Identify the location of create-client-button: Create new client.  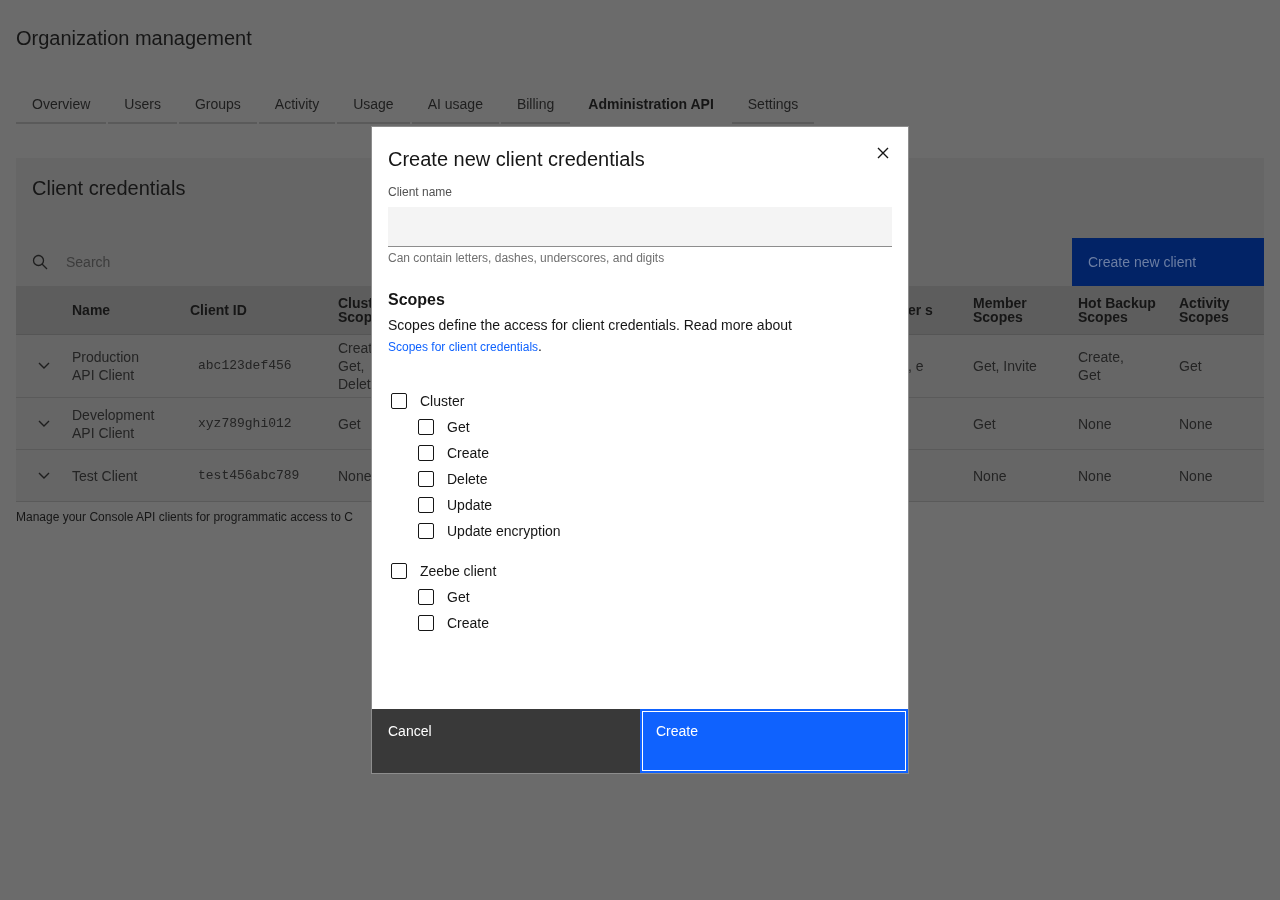
(1168, 262).